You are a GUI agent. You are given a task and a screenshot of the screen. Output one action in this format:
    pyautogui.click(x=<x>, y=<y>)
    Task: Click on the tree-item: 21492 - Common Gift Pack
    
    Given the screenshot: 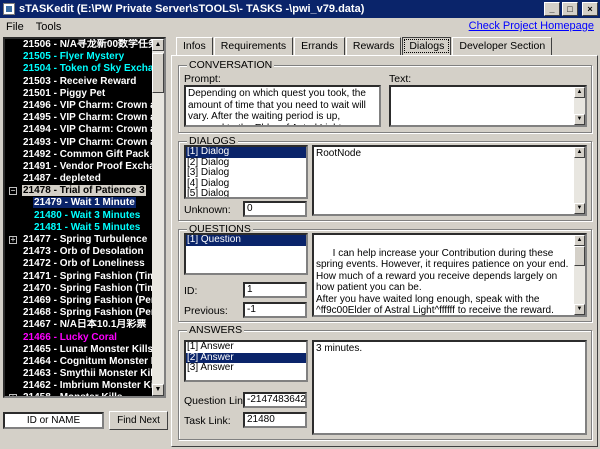 What is the action you would take?
    pyautogui.click(x=80, y=155)
    